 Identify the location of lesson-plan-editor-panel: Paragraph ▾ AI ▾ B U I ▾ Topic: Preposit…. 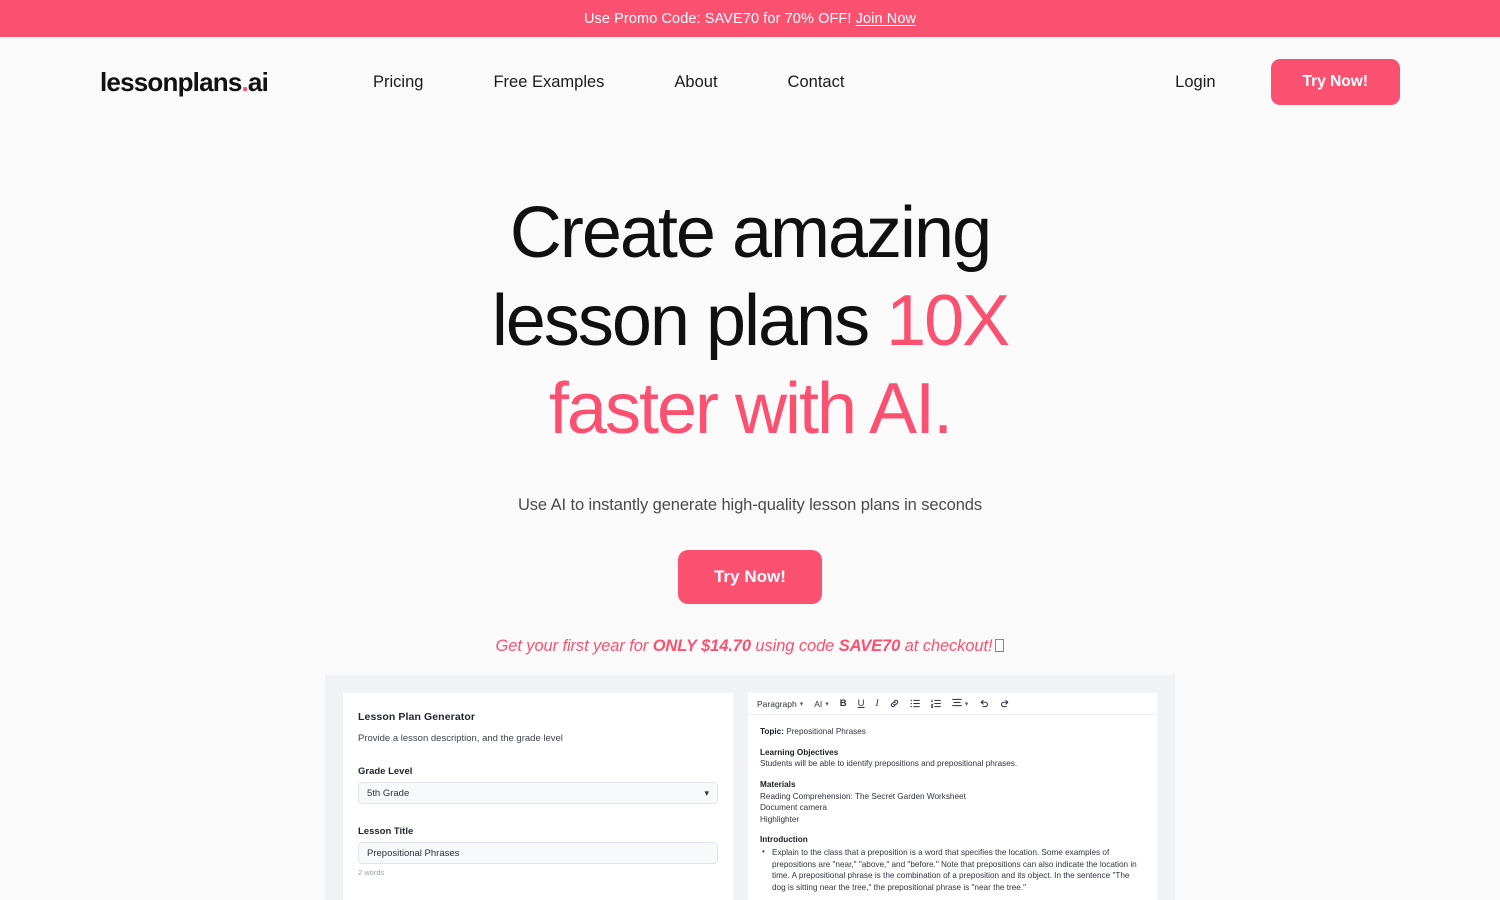
(952, 796).